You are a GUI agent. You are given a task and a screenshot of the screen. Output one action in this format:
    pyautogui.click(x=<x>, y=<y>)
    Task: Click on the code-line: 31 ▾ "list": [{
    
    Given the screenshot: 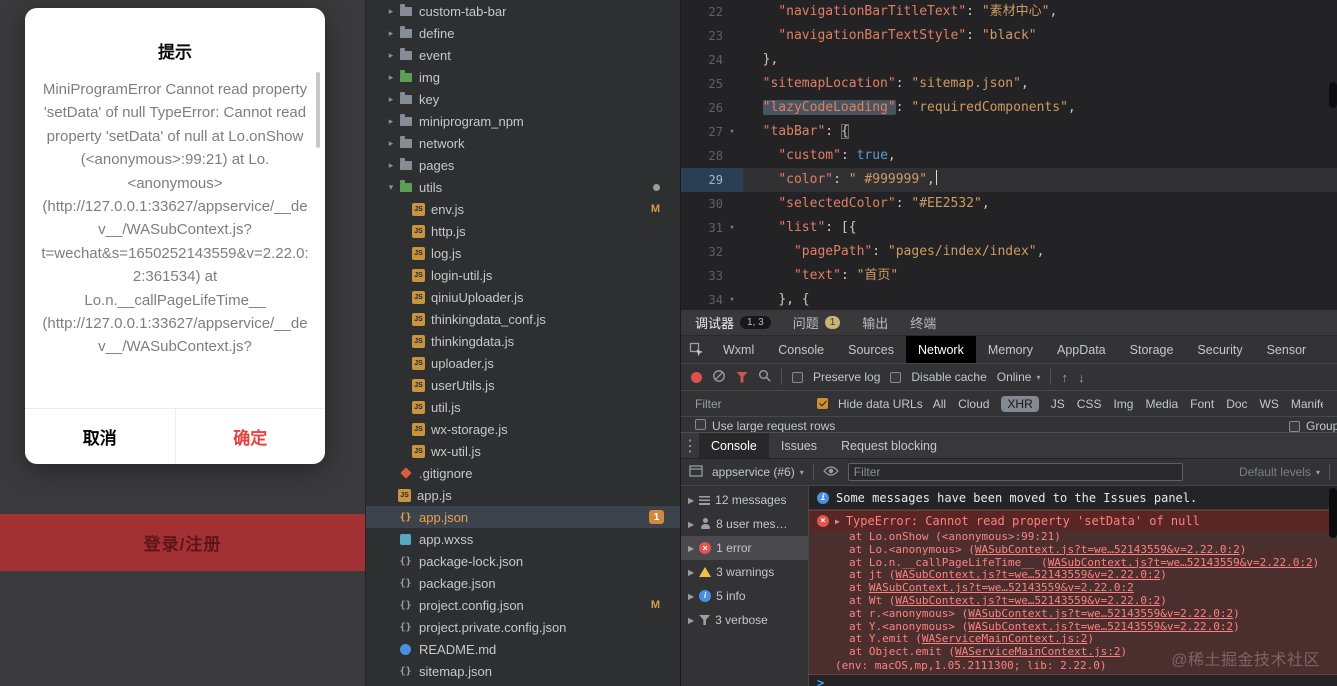 What is the action you would take?
    pyautogui.click(x=1009, y=228)
    